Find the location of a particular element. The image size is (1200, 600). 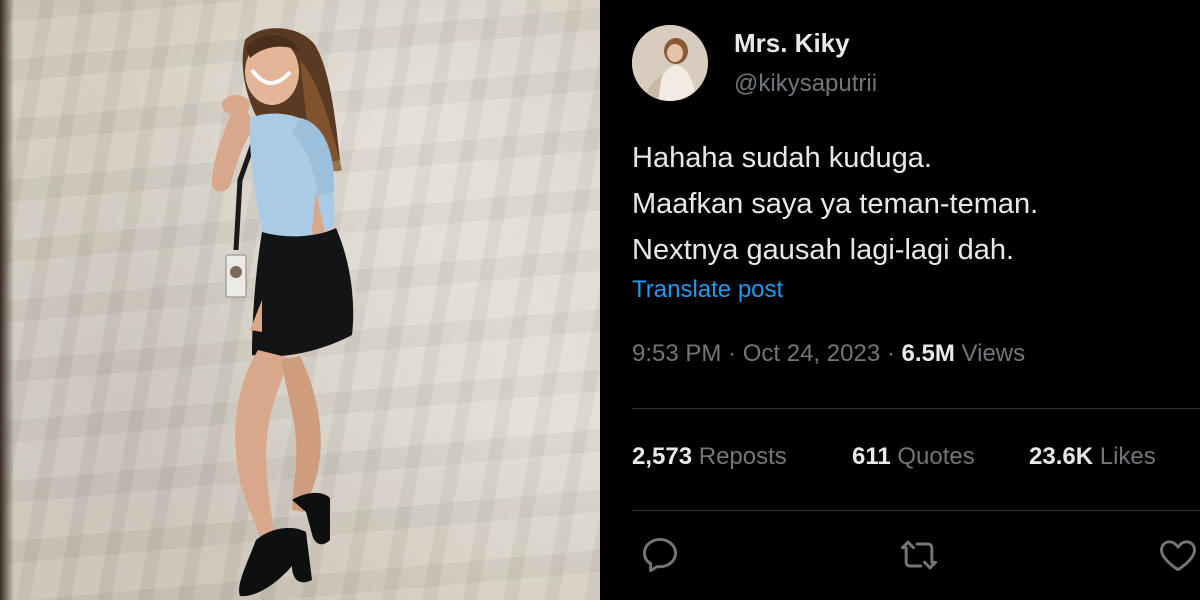

heart-icon is located at coordinates (1178, 556).